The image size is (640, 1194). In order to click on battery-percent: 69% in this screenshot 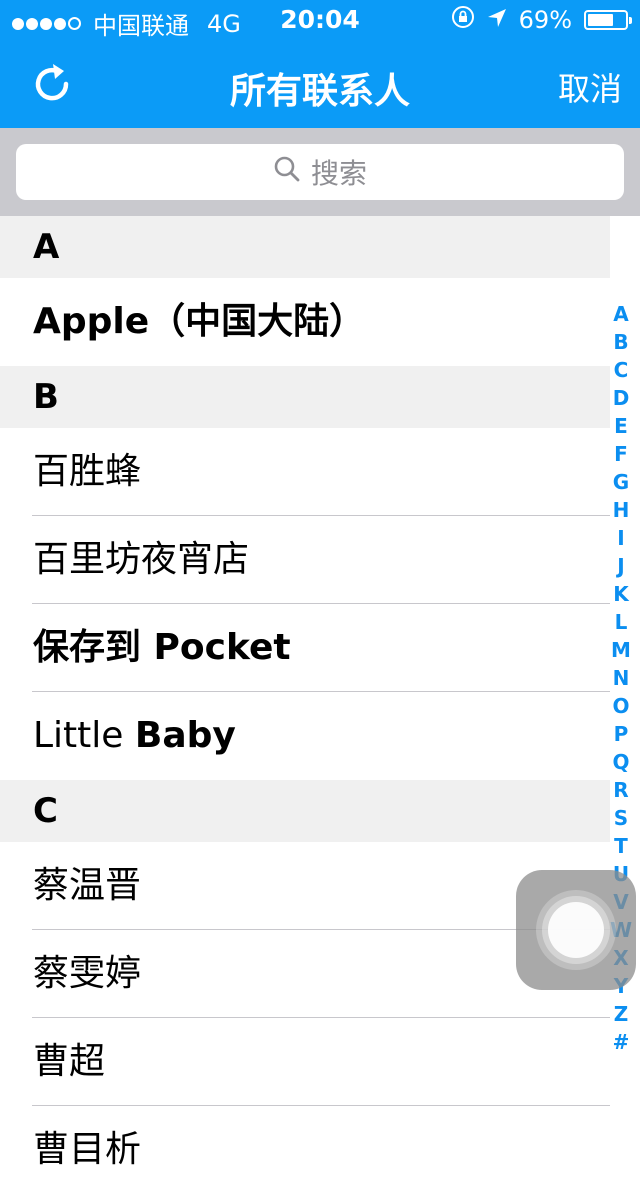, I will do `click(545, 20)`.